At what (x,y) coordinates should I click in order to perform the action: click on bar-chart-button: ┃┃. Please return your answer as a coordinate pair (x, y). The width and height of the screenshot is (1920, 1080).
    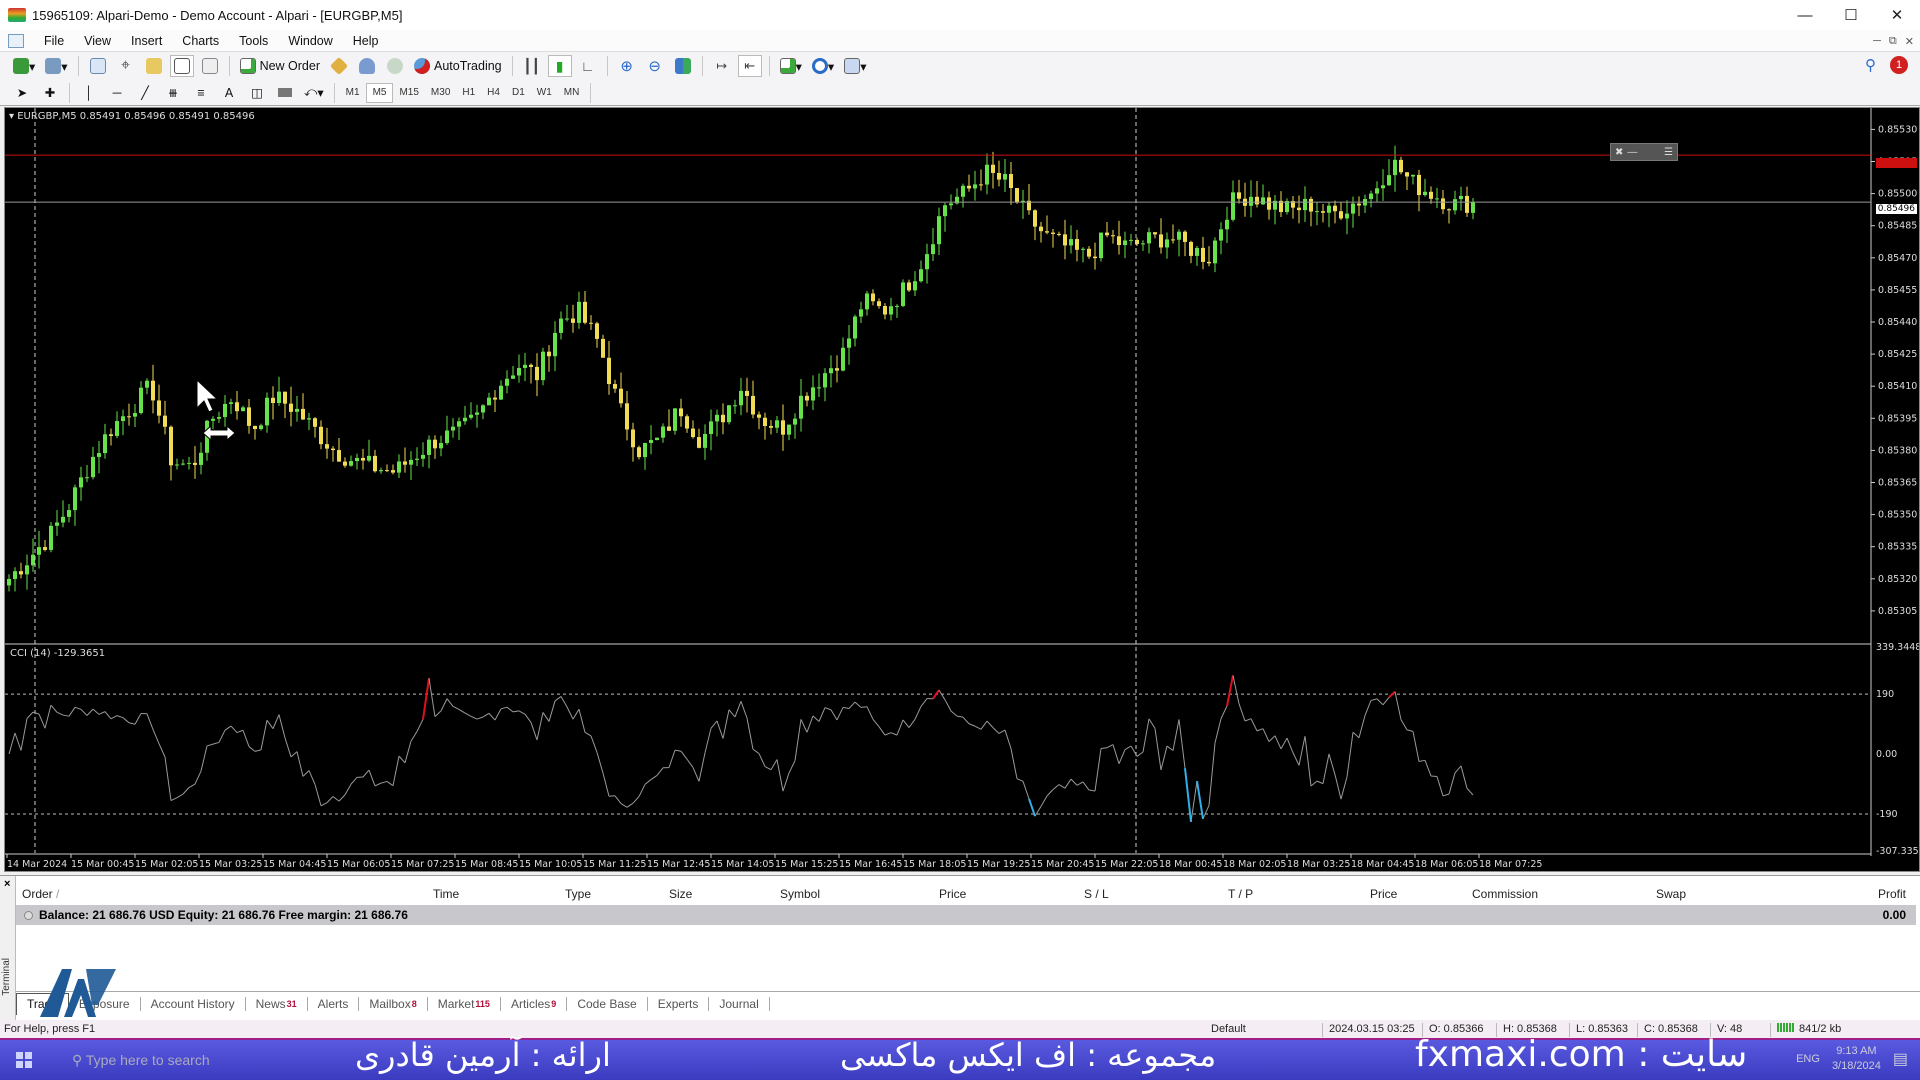
    Looking at the image, I should click on (532, 66).